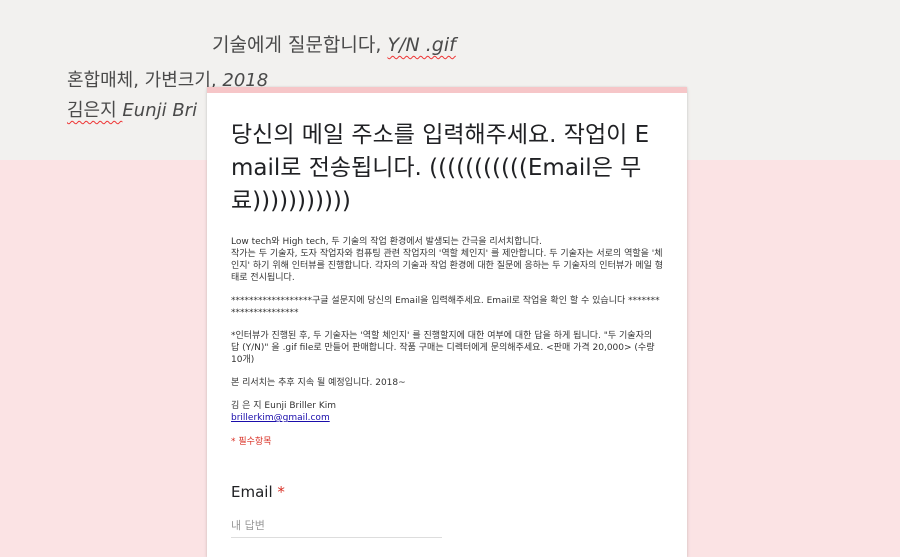  I want to click on email-question-text: Email, so click(252, 492).